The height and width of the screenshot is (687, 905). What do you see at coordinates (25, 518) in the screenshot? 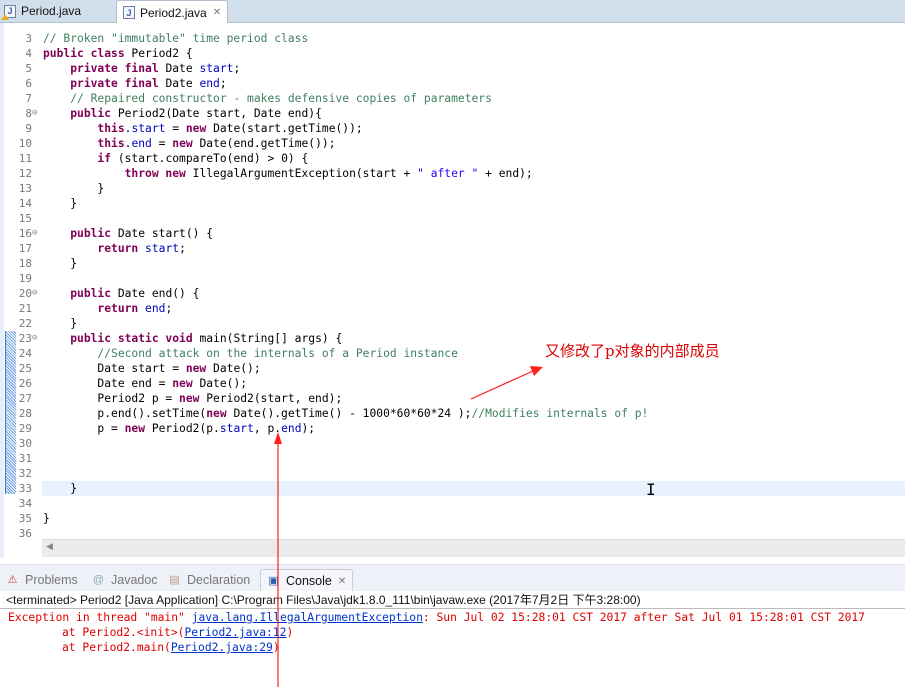
I see `line-number: 35` at bounding box center [25, 518].